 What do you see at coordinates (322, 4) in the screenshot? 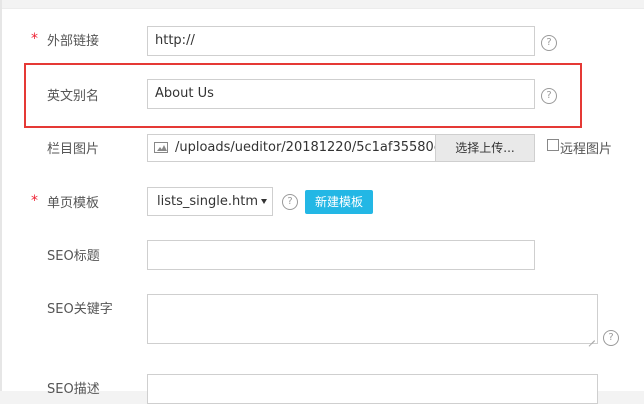
I see `top-strip` at bounding box center [322, 4].